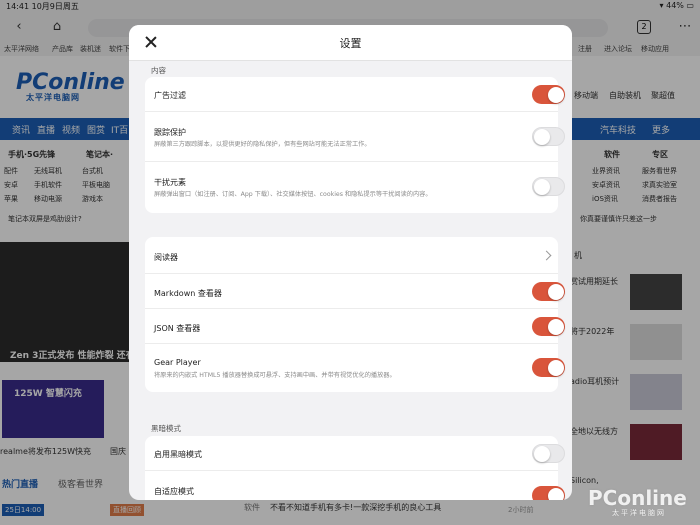 This screenshot has height=525, width=700. I want to click on setting-title: Markdown 查看器, so click(188, 293).